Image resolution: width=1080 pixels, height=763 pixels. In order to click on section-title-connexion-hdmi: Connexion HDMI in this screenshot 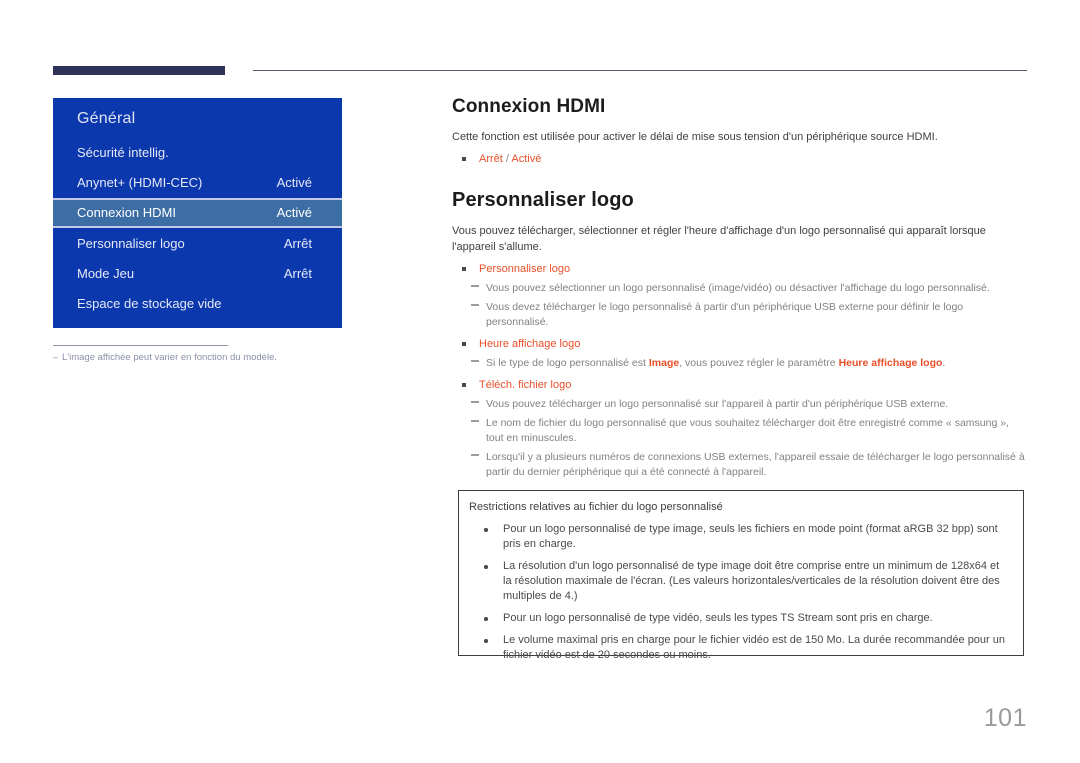, I will do `click(529, 106)`.